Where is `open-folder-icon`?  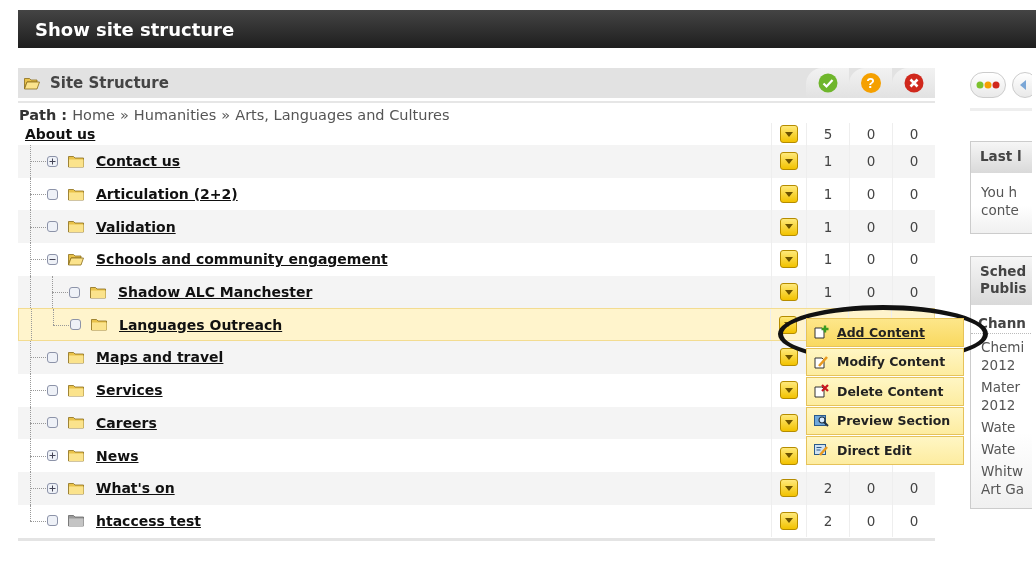
open-folder-icon is located at coordinates (32, 83).